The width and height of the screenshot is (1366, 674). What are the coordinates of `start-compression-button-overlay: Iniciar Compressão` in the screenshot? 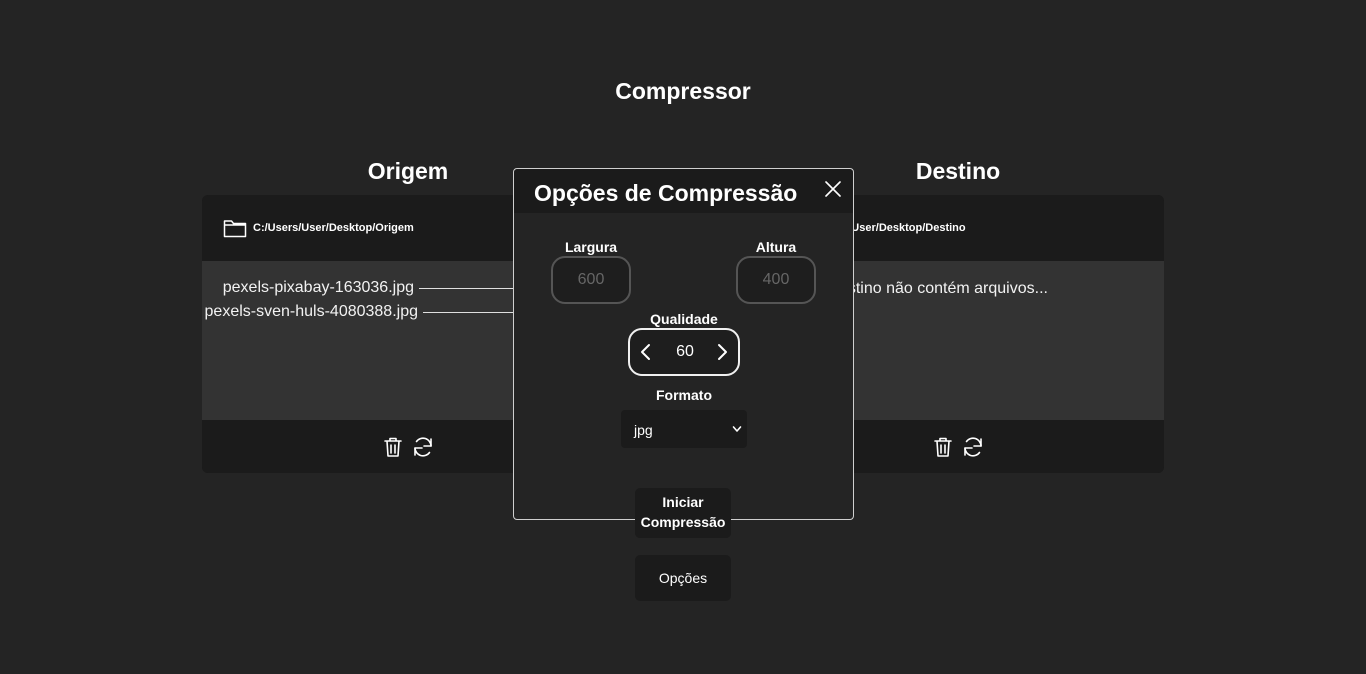 It's located at (683, 513).